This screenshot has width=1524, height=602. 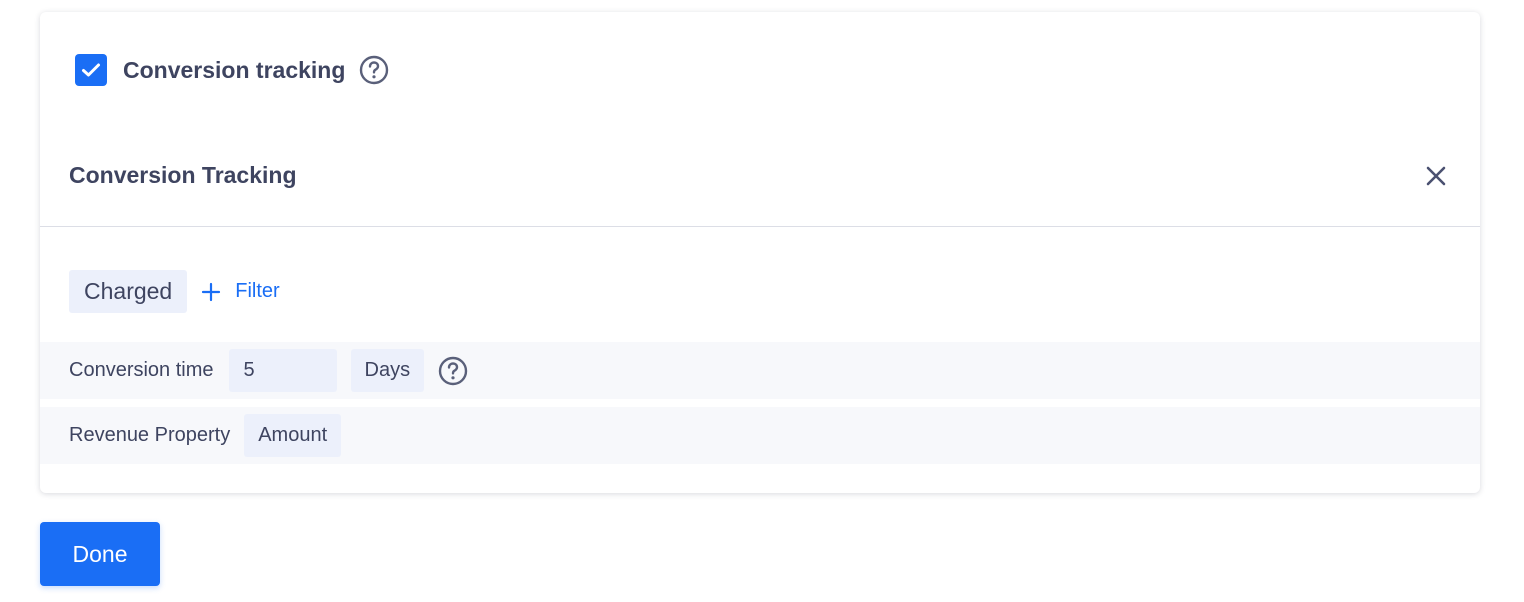 I want to click on plus-icon, so click(x=211, y=291).